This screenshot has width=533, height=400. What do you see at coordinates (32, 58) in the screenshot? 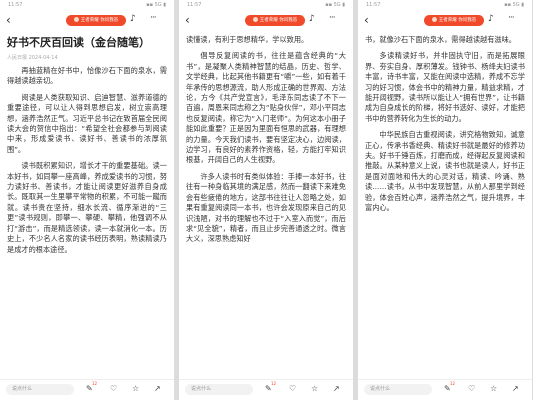
I see `article-meta: 人民日报 2024-04-14` at bounding box center [32, 58].